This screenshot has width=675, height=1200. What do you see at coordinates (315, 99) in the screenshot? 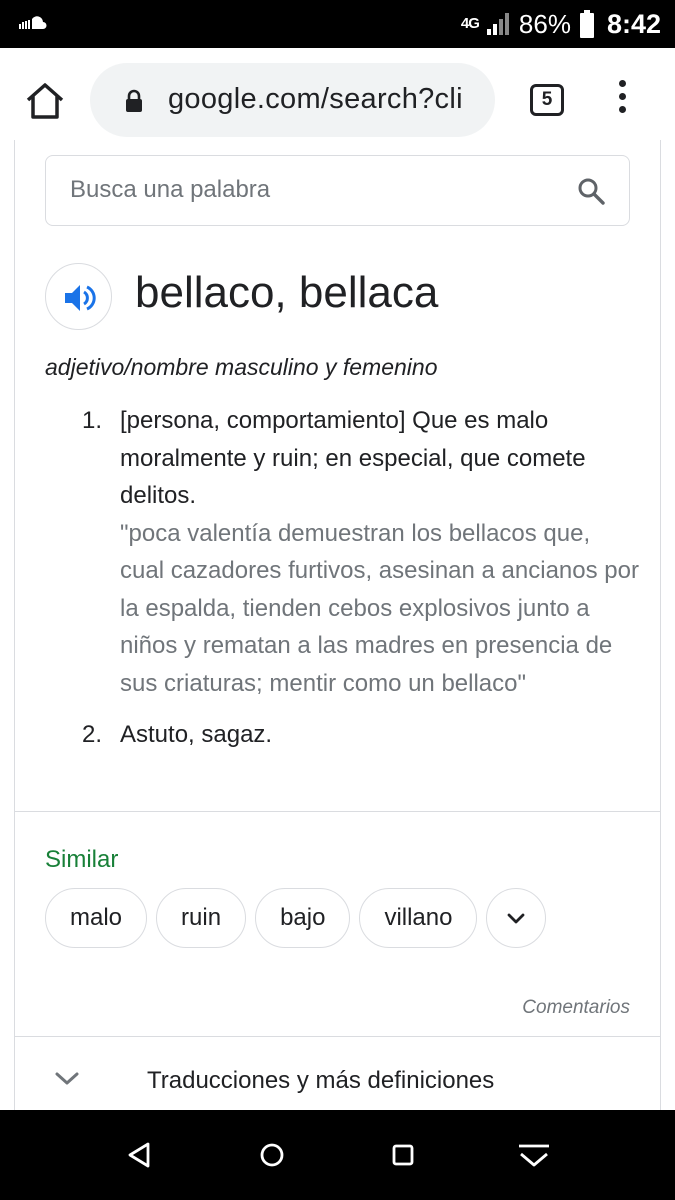
I see `url-text: google.com/search?cli` at bounding box center [315, 99].